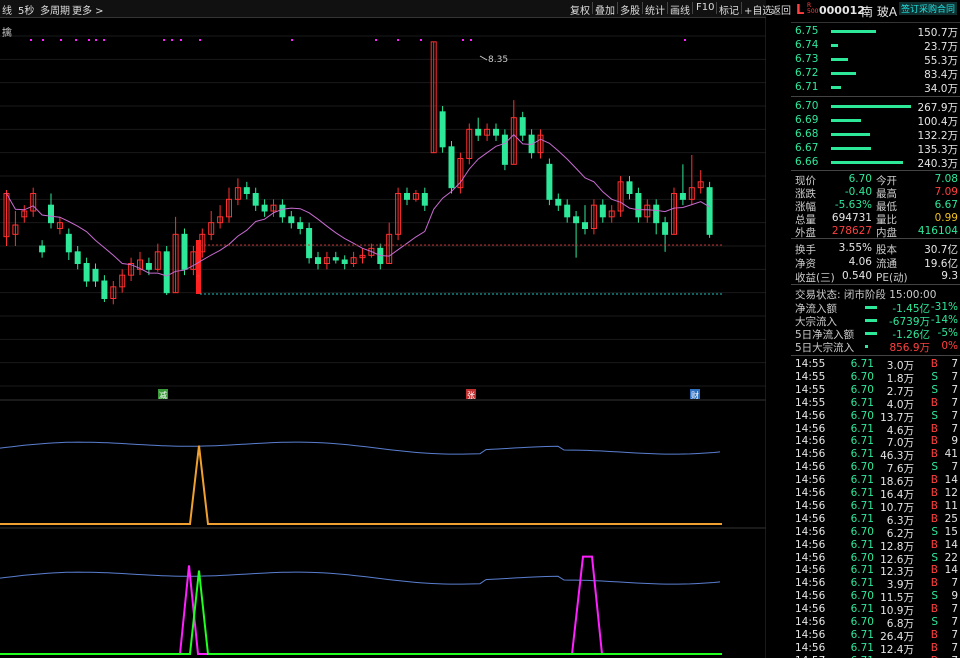  Describe the element at coordinates (879, 12) in the screenshot. I see `stock-name: 南 玻A` at that location.